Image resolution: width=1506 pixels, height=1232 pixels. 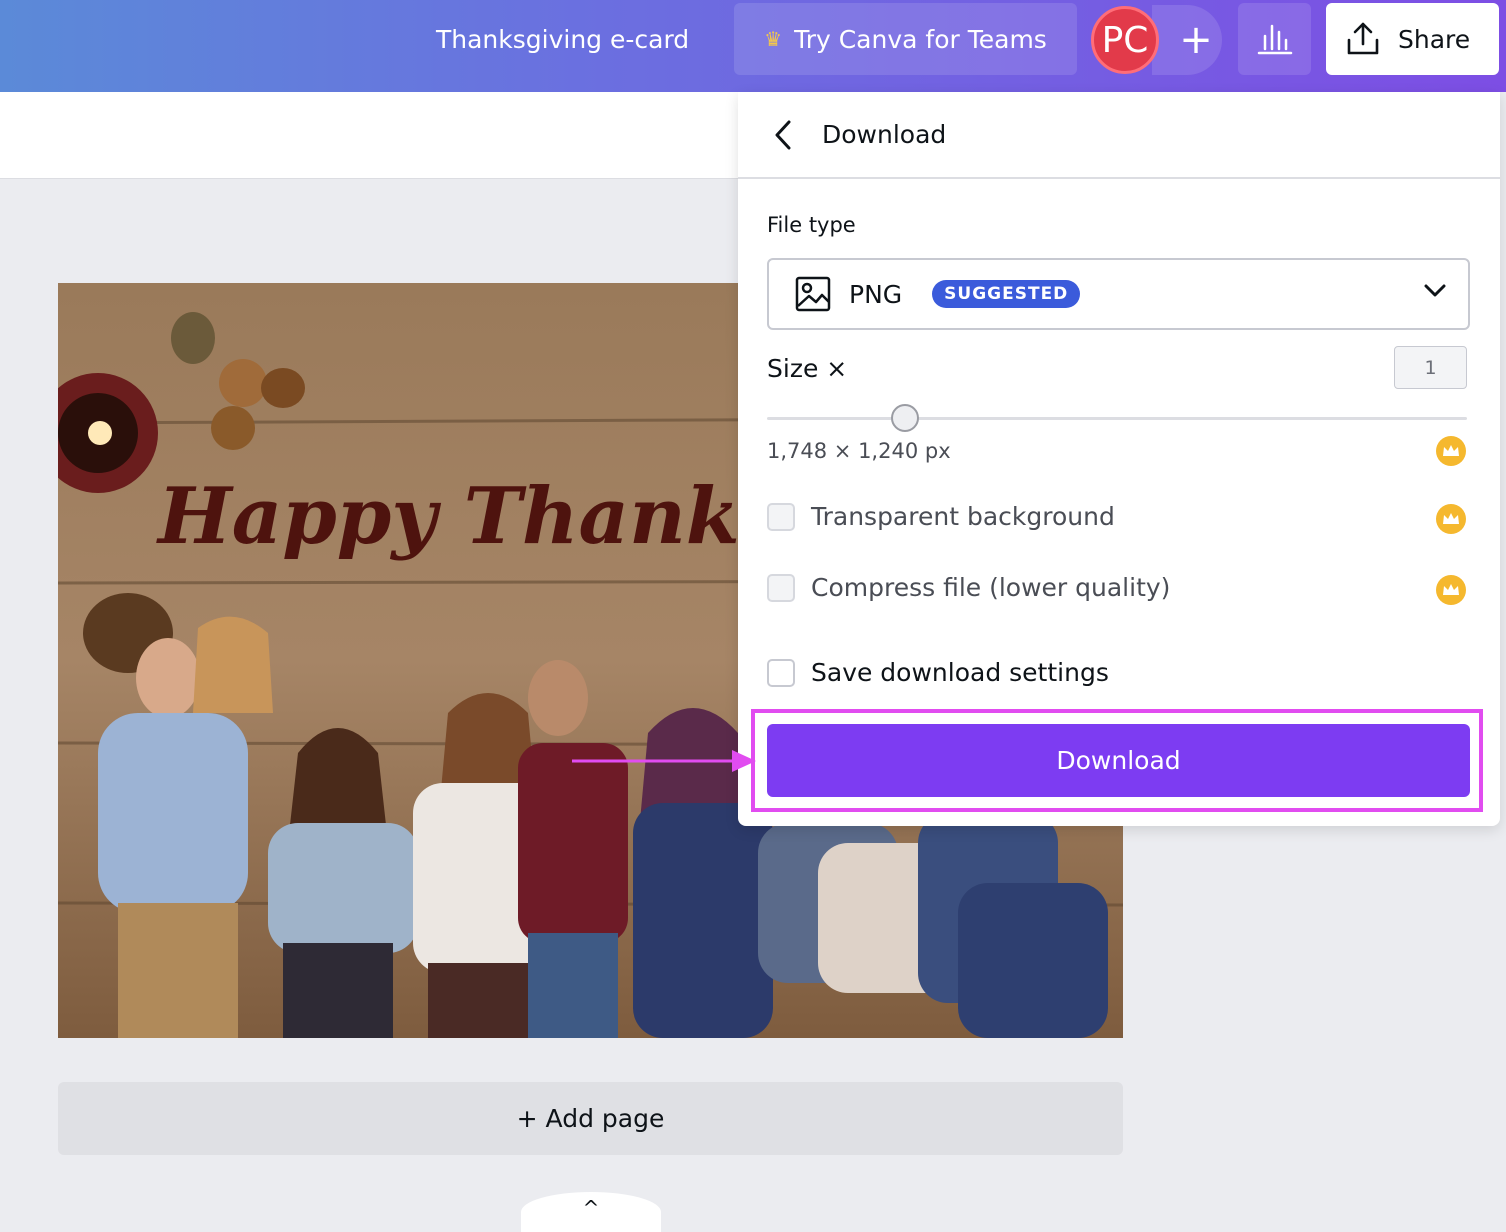 What do you see at coordinates (1119, 135) in the screenshot?
I see `download-panel-header: Download` at bounding box center [1119, 135].